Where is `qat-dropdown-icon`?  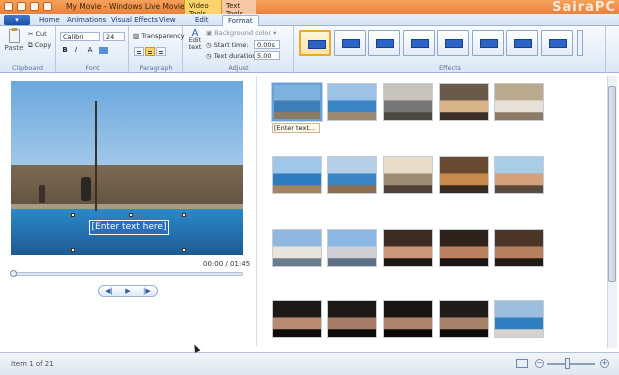
qat-dropdown-icon is located at coordinates (47, 6).